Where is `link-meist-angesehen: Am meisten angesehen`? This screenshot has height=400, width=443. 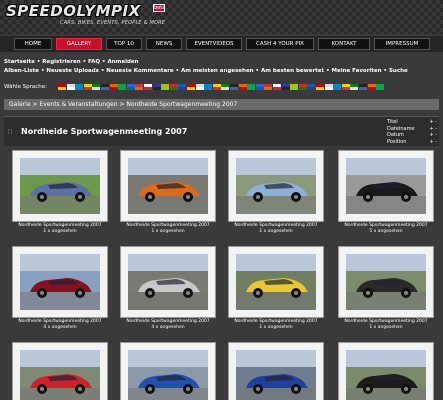
link-meist-angesehen: Am meisten angesehen is located at coordinates (217, 71).